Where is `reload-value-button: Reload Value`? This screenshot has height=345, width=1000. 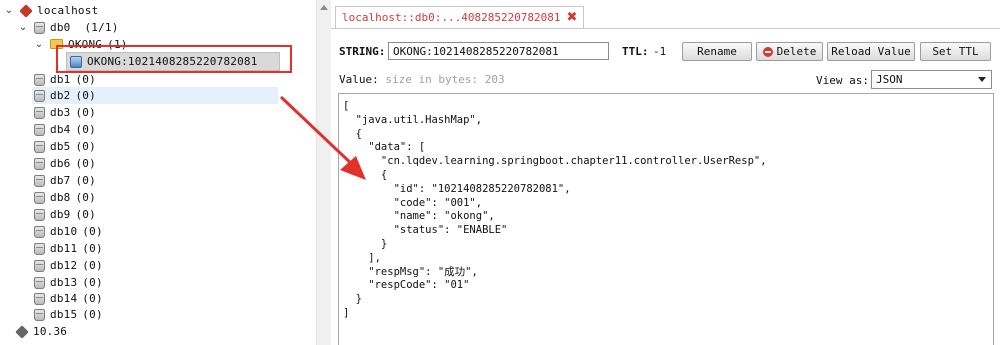 reload-value-button: Reload Value is located at coordinates (871, 51).